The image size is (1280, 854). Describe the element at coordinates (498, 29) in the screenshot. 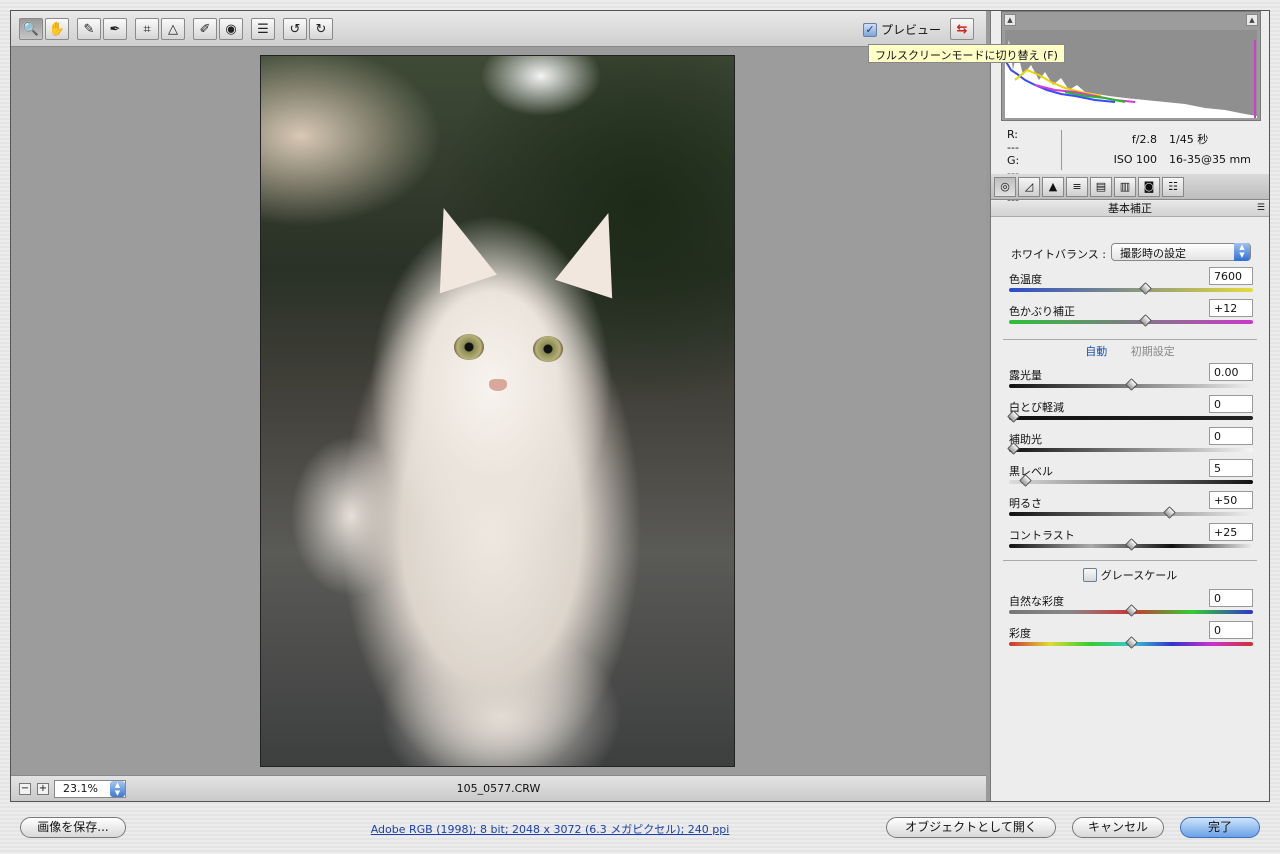

I see `toolbar: 🔍 ✋ ✎ ✒ ⌗ △ ✐ ◉ ☰ ↺ ↻ ✓ プレビュー ⇆` at that location.